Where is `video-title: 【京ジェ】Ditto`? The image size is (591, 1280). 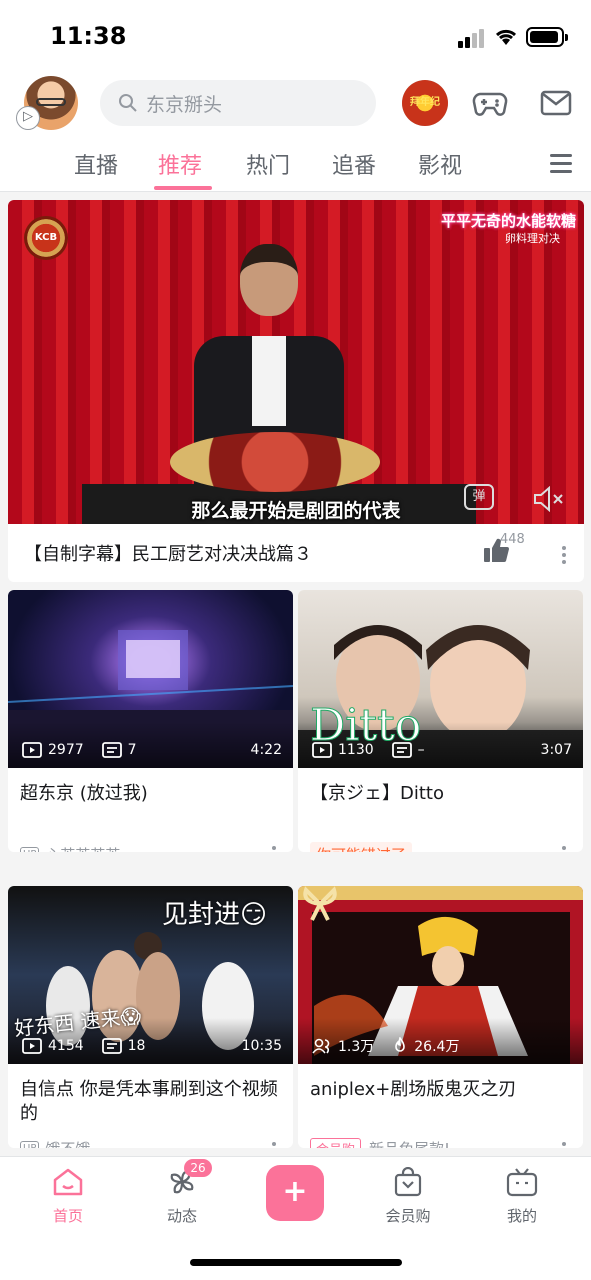 video-title: 【京ジェ】Ditto is located at coordinates (440, 794).